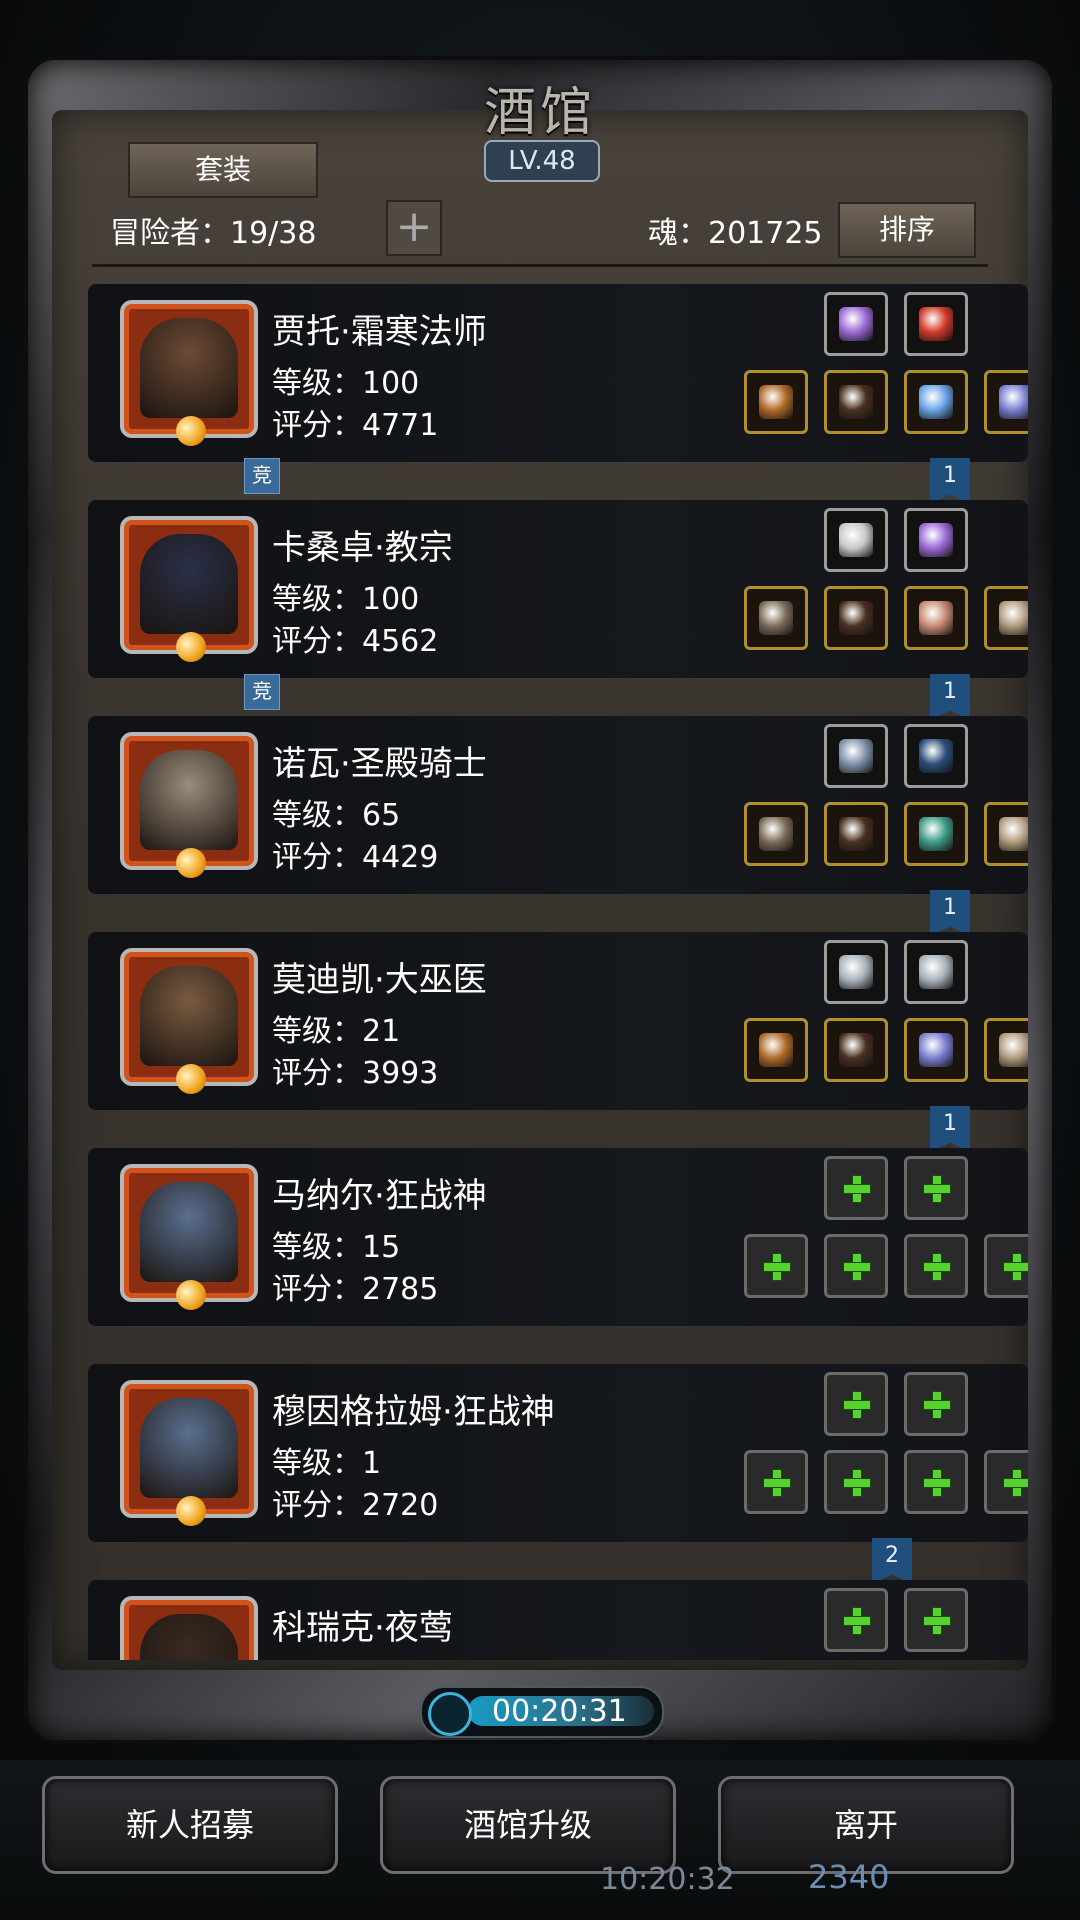 The image size is (1080, 1920). What do you see at coordinates (1013, 402) in the screenshot?
I see `heart-gem-icon` at bounding box center [1013, 402].